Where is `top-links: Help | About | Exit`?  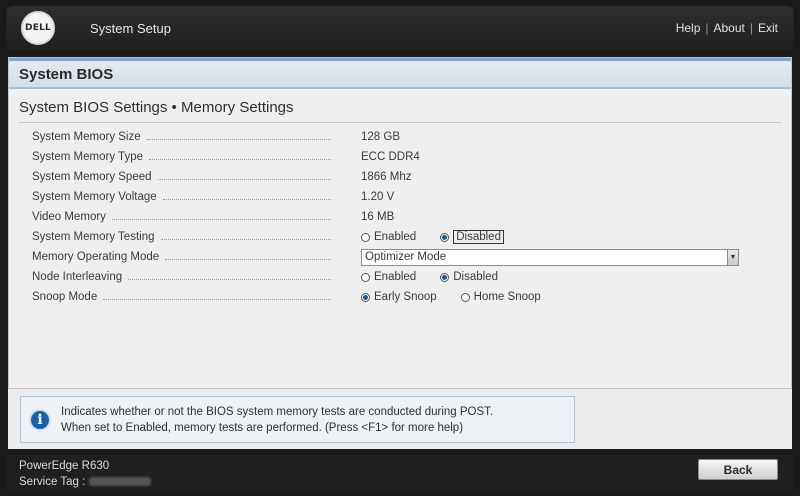 top-links: Help | About | Exit is located at coordinates (727, 28).